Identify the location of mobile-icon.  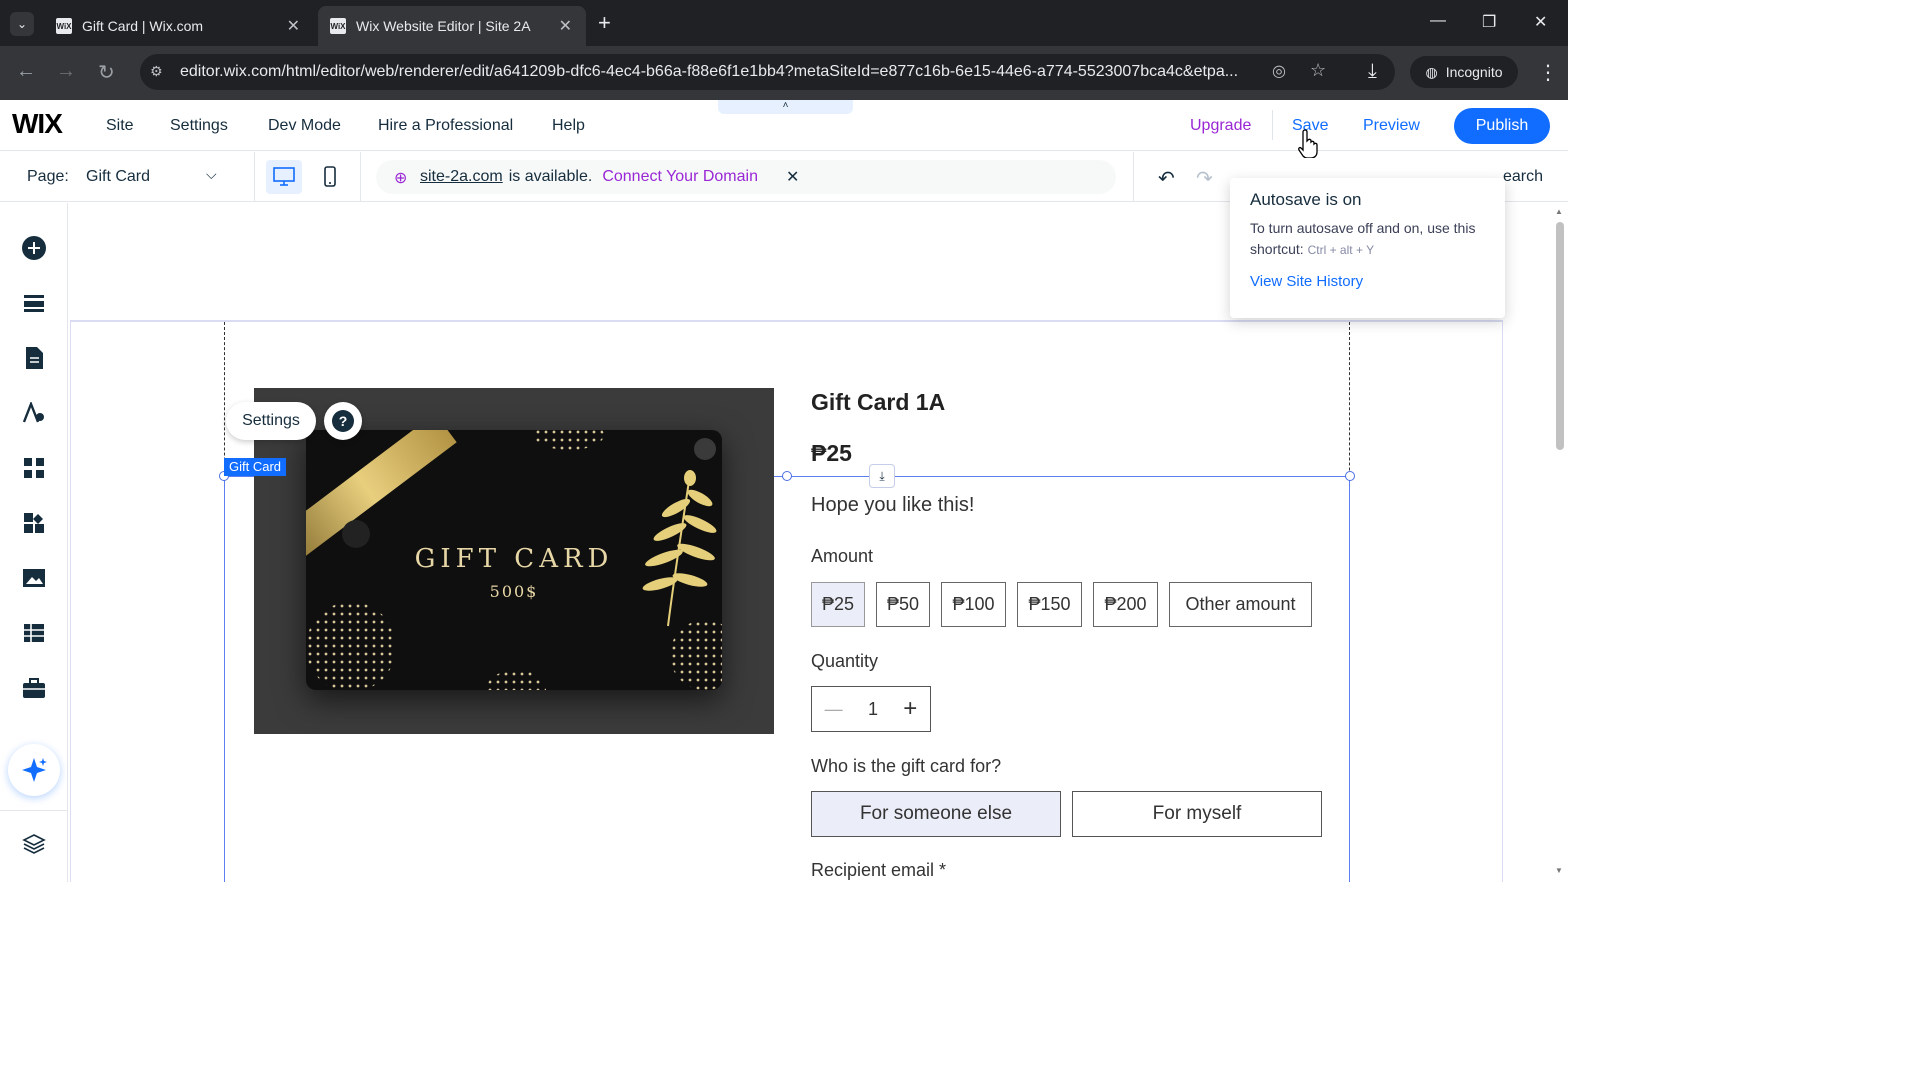
(330, 176).